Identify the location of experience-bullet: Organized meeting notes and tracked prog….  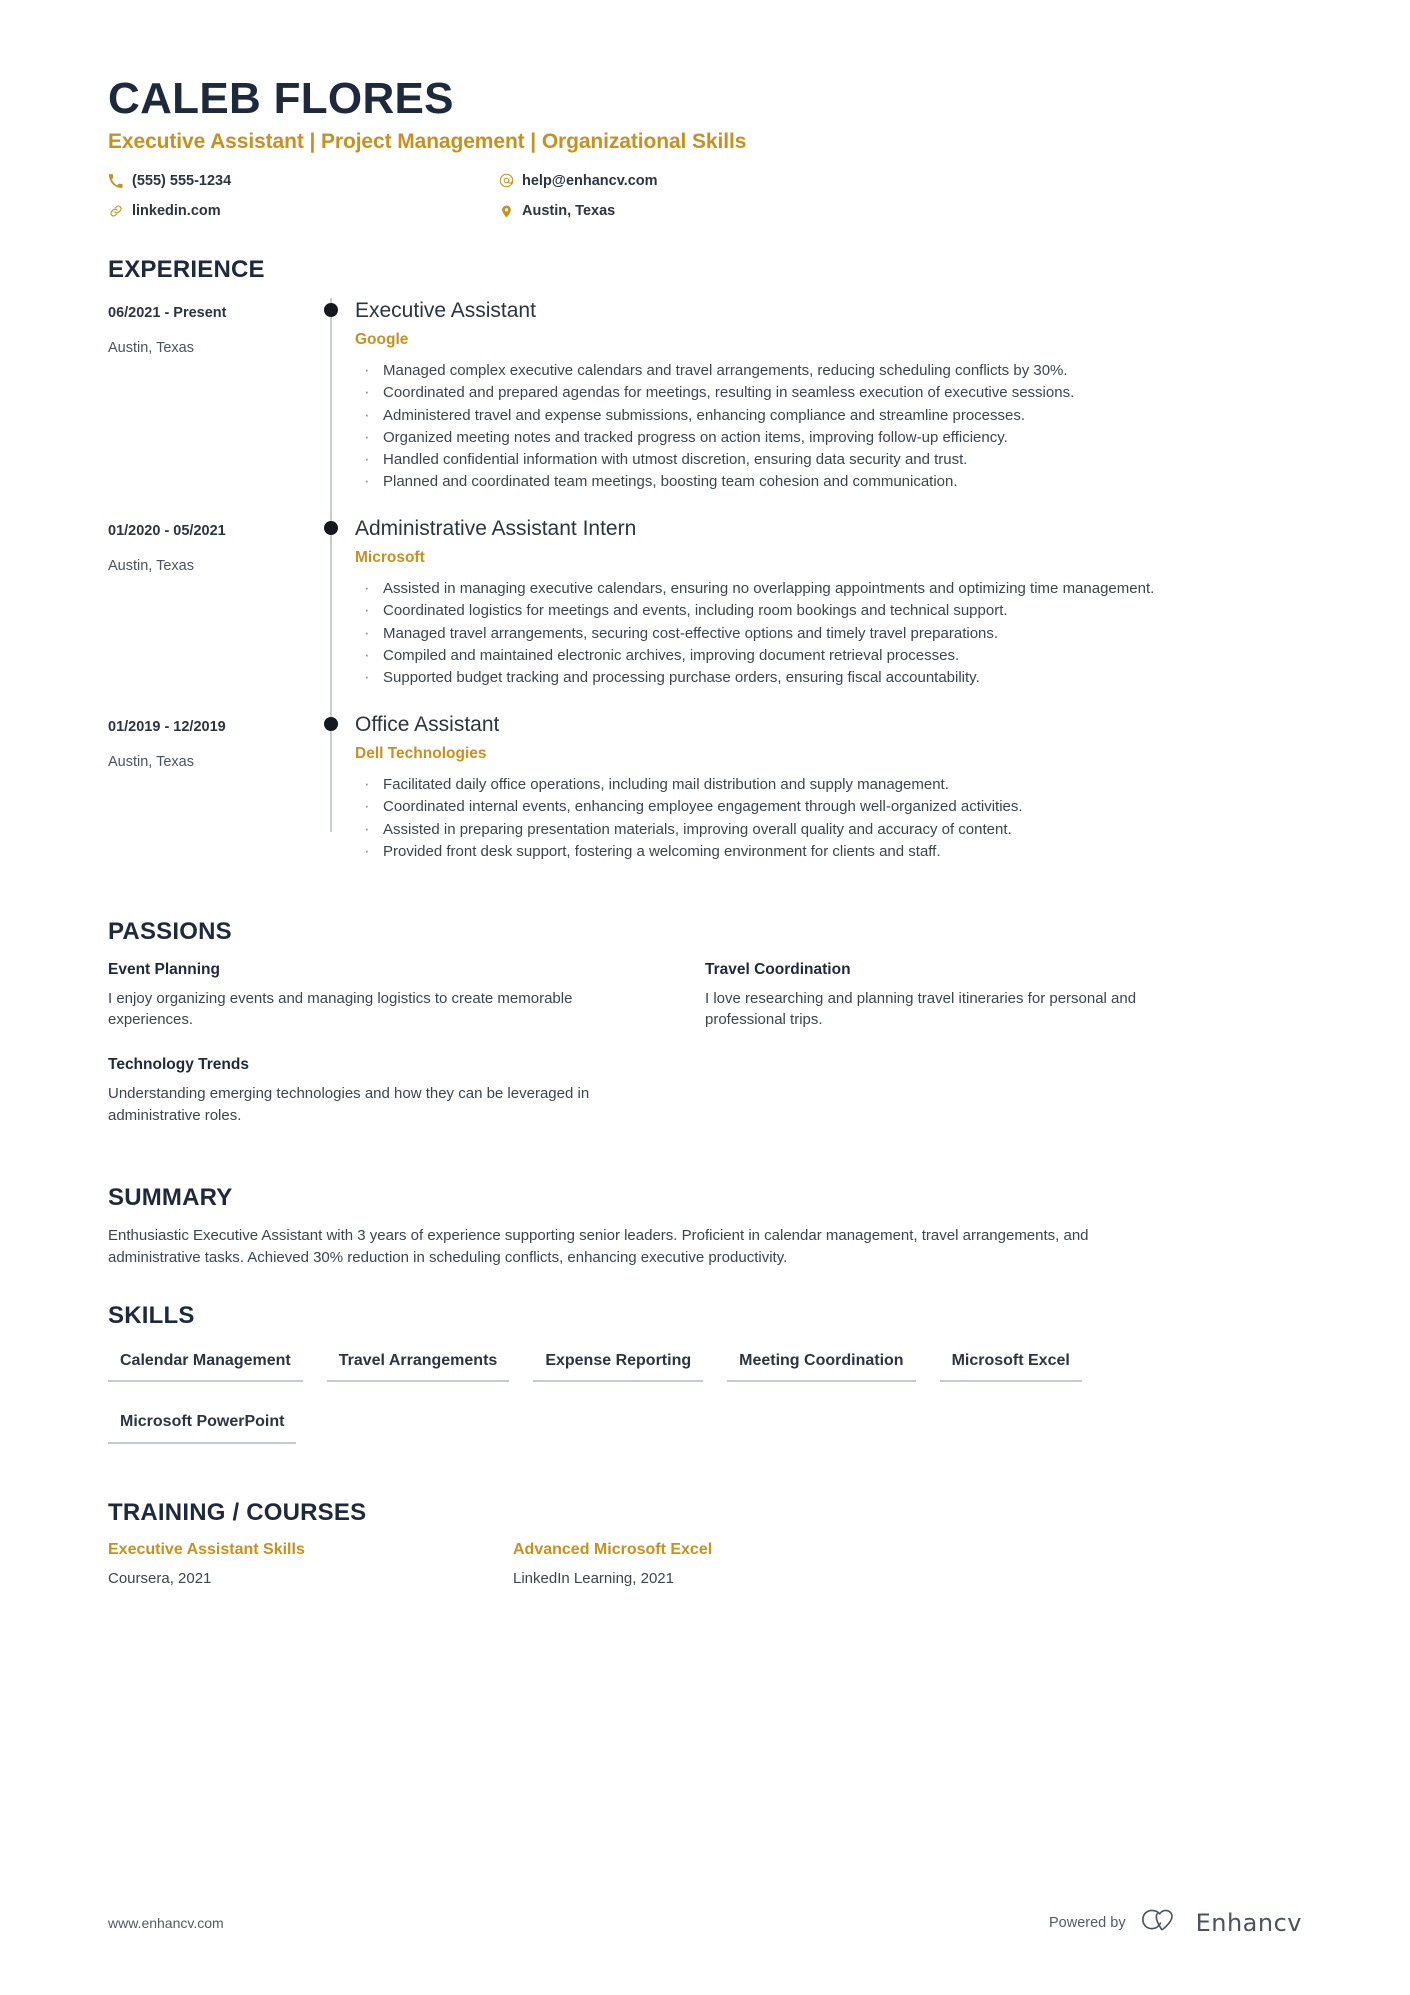
(828, 437).